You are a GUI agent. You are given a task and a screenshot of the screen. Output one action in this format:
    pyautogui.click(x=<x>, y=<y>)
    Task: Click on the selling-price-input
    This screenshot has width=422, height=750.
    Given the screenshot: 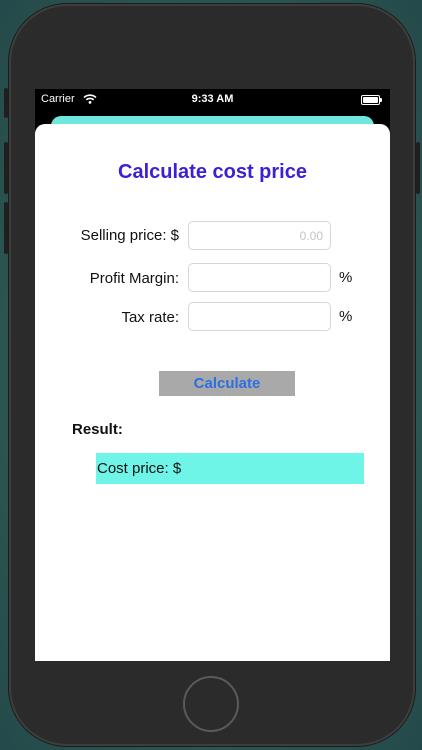 What is the action you would take?
    pyautogui.click(x=259, y=235)
    